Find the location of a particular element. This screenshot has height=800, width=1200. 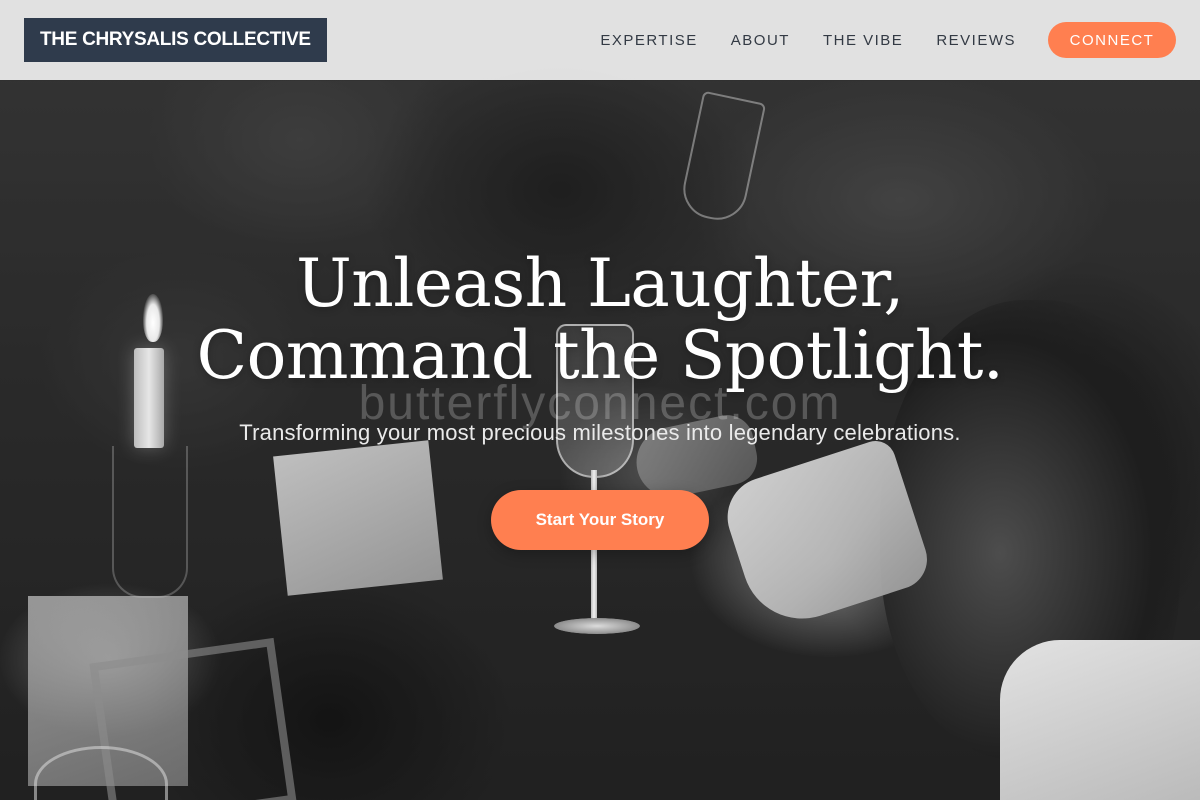

nav-link-about: ABOUT is located at coordinates (760, 40).